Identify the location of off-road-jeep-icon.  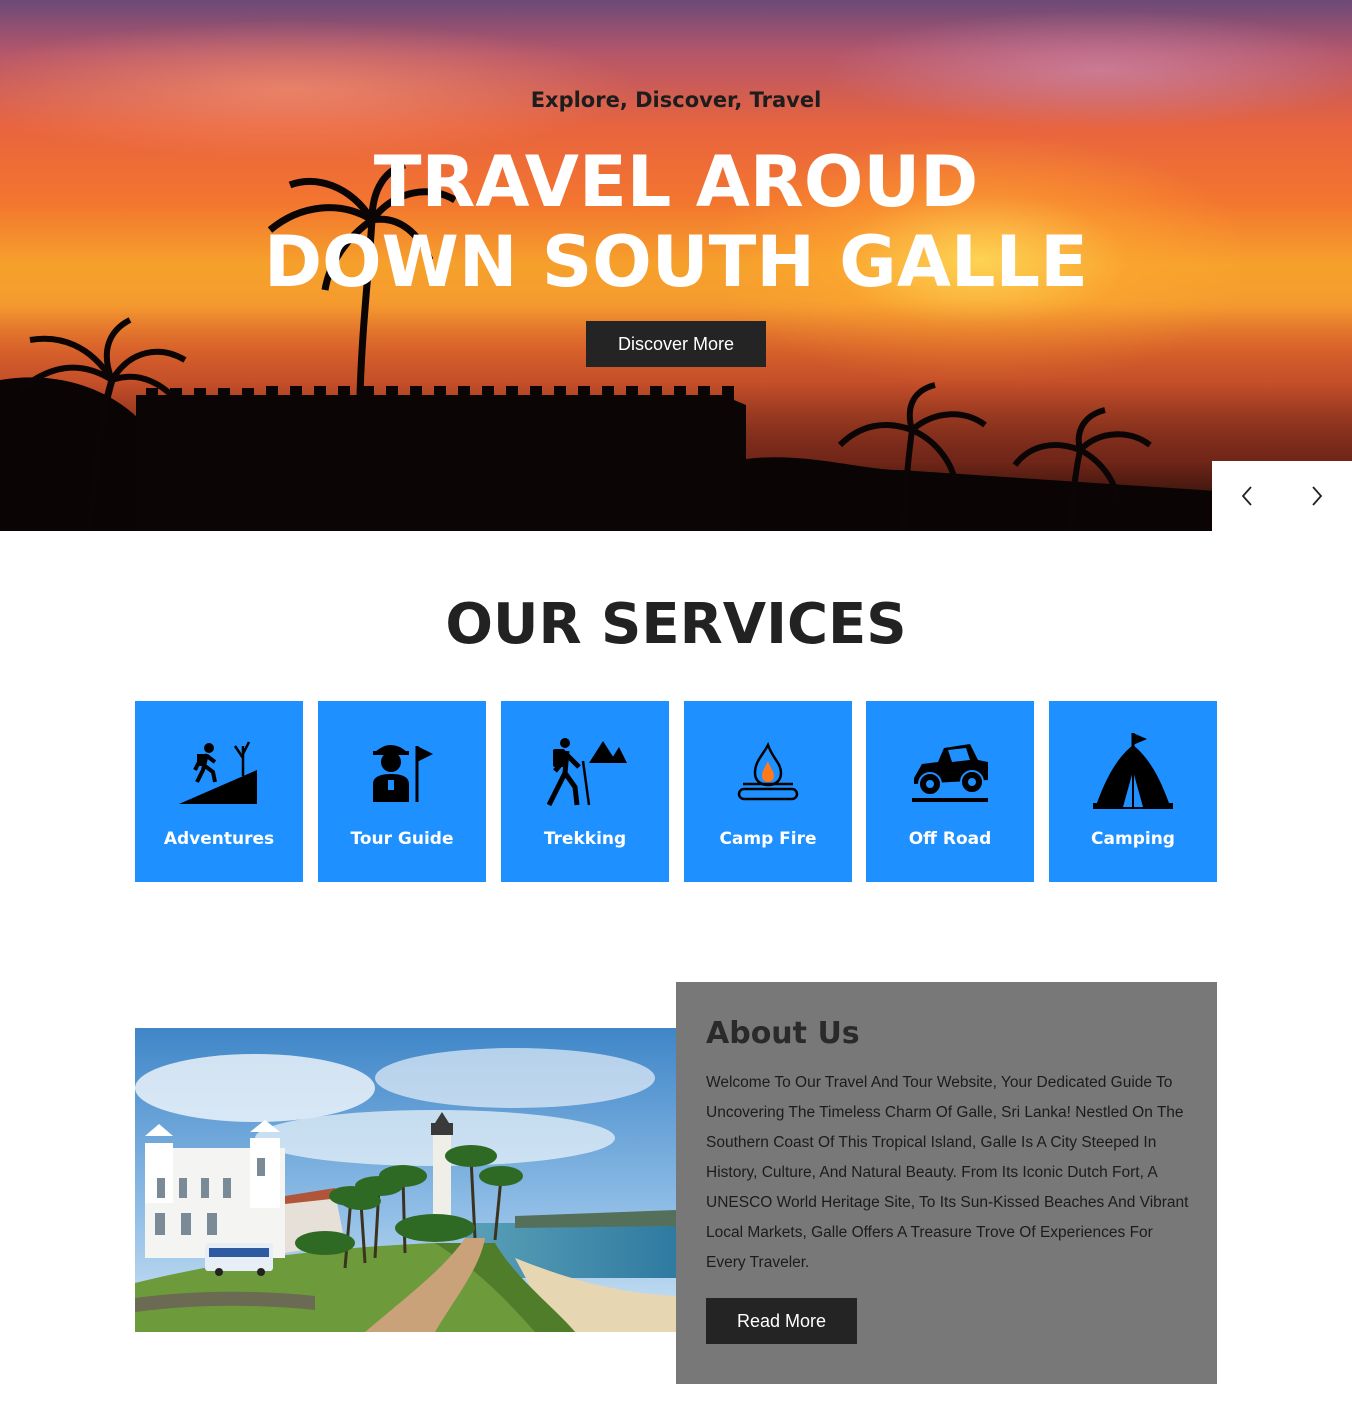
(950, 771).